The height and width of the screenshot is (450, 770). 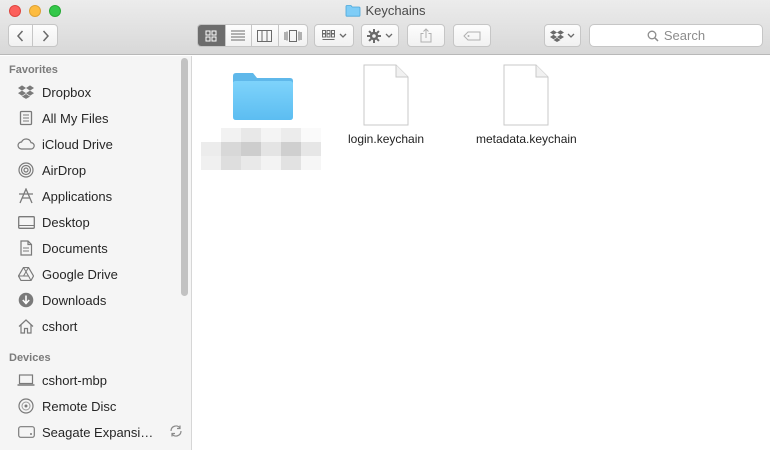 I want to click on sidebar-item-label: All My Files, so click(x=75, y=118).